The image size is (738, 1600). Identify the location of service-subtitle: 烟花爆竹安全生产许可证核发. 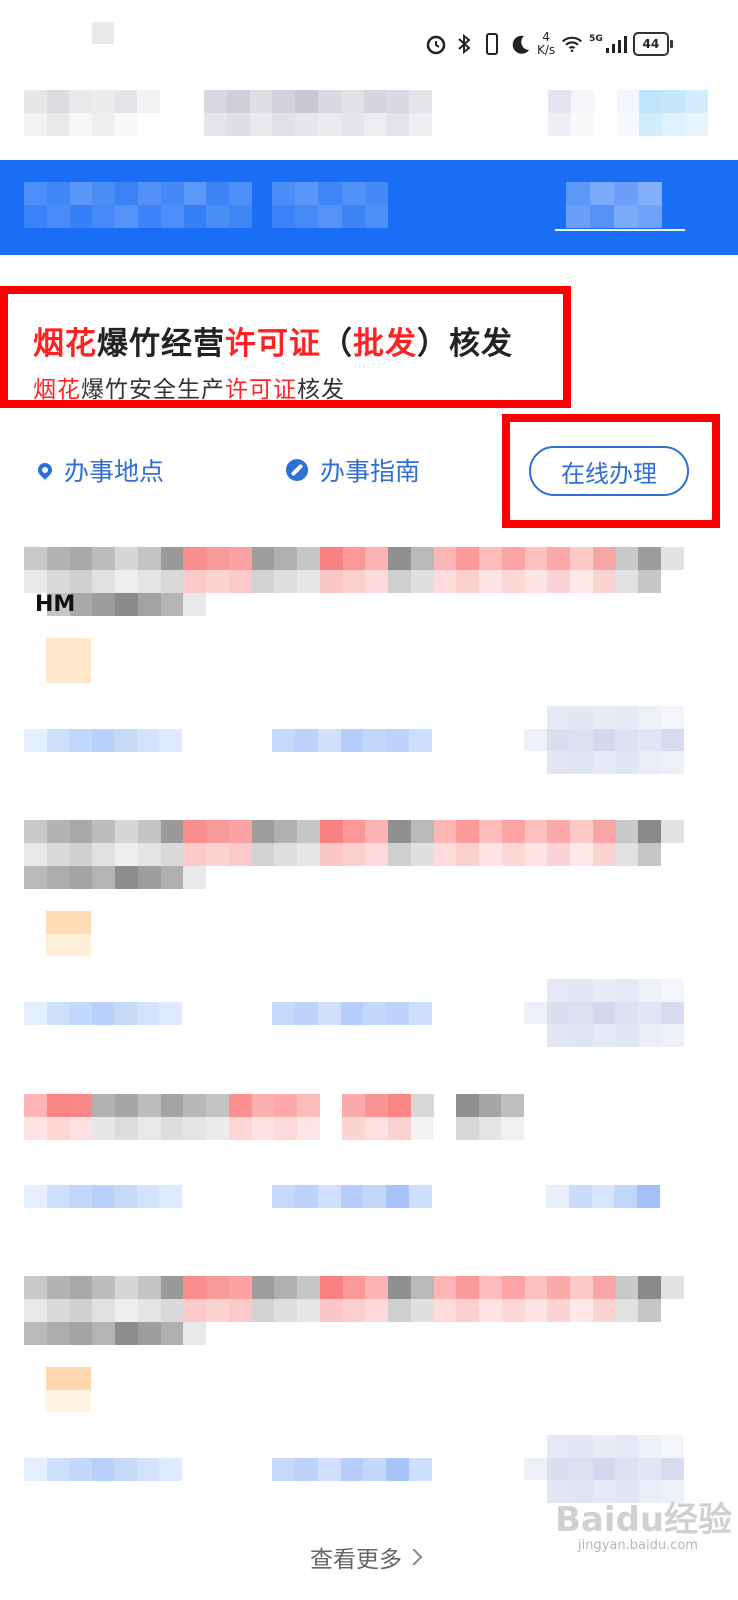
(189, 387).